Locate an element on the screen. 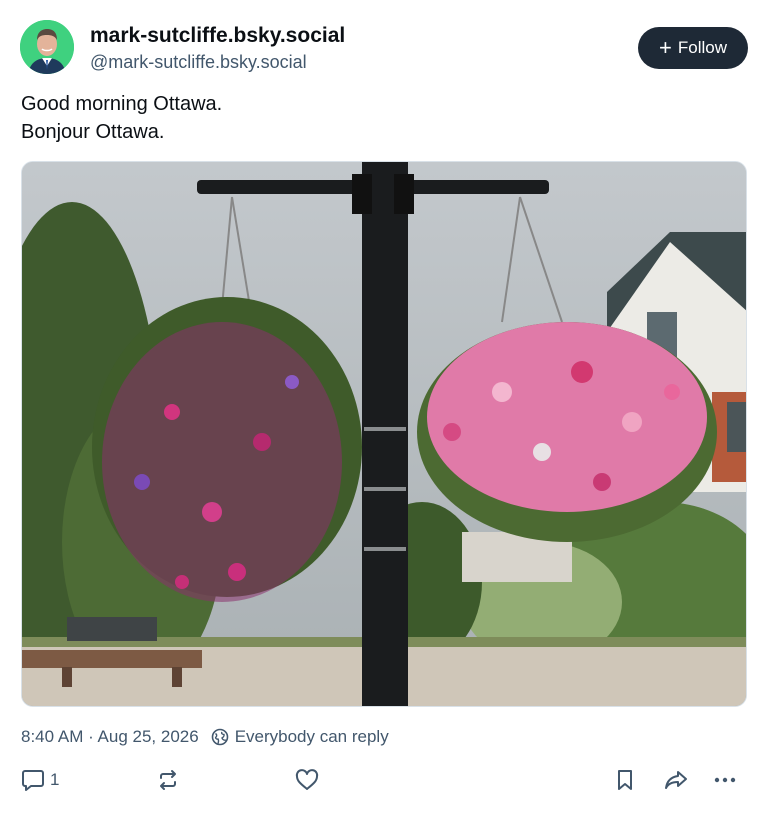  avatar is located at coordinates (47, 47).